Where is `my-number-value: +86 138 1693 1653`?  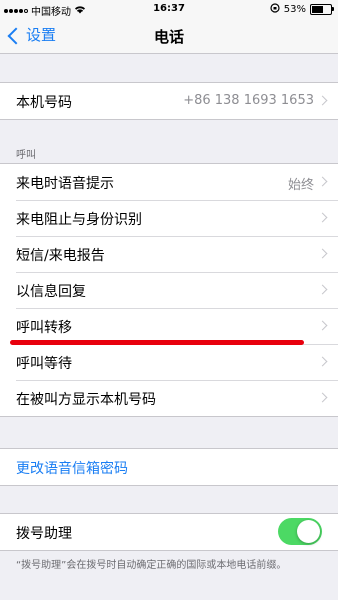
my-number-value: +86 138 1693 1653 is located at coordinates (248, 100).